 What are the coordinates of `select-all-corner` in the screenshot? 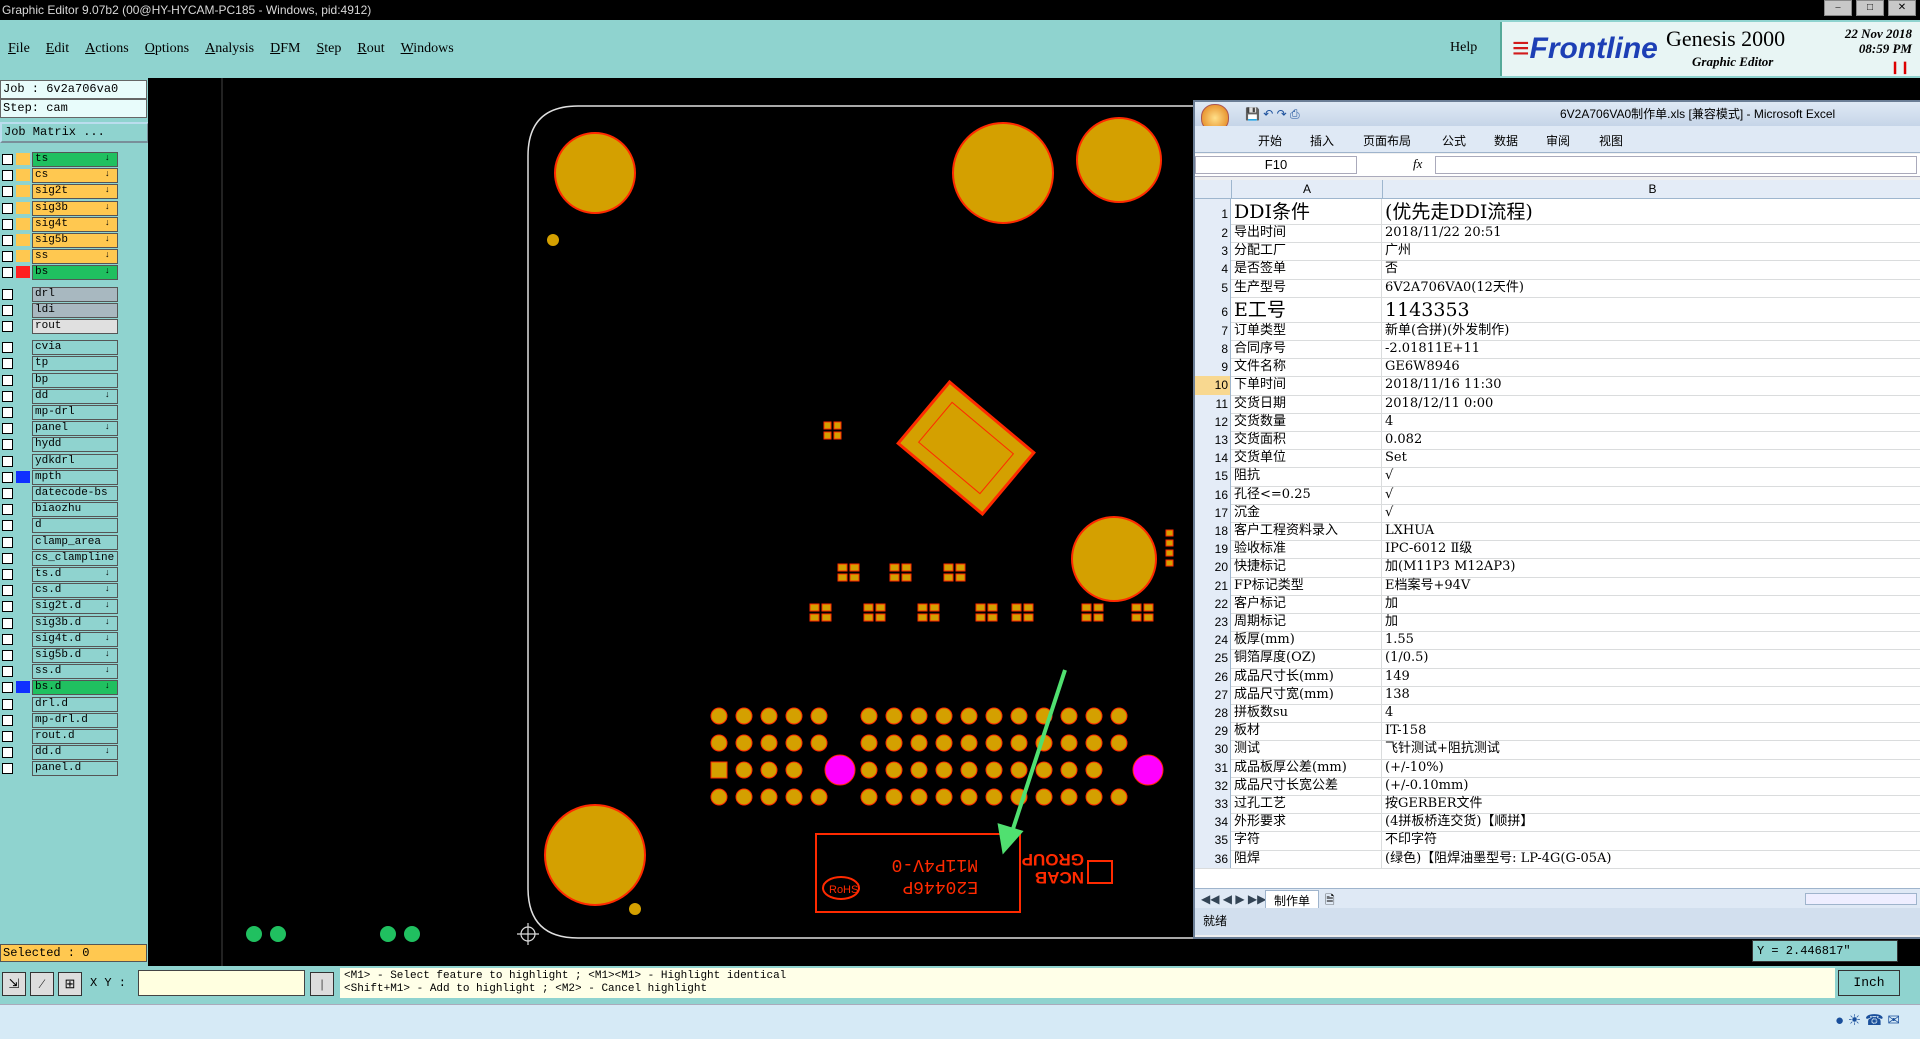 It's located at (1213, 189).